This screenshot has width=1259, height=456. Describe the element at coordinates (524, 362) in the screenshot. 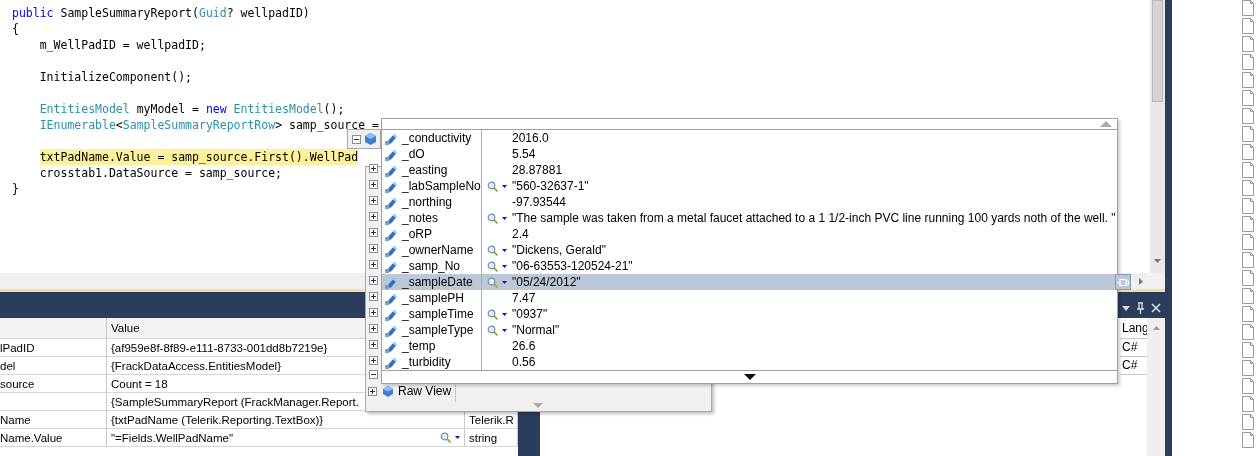

I see `field-value: 0.56` at that location.